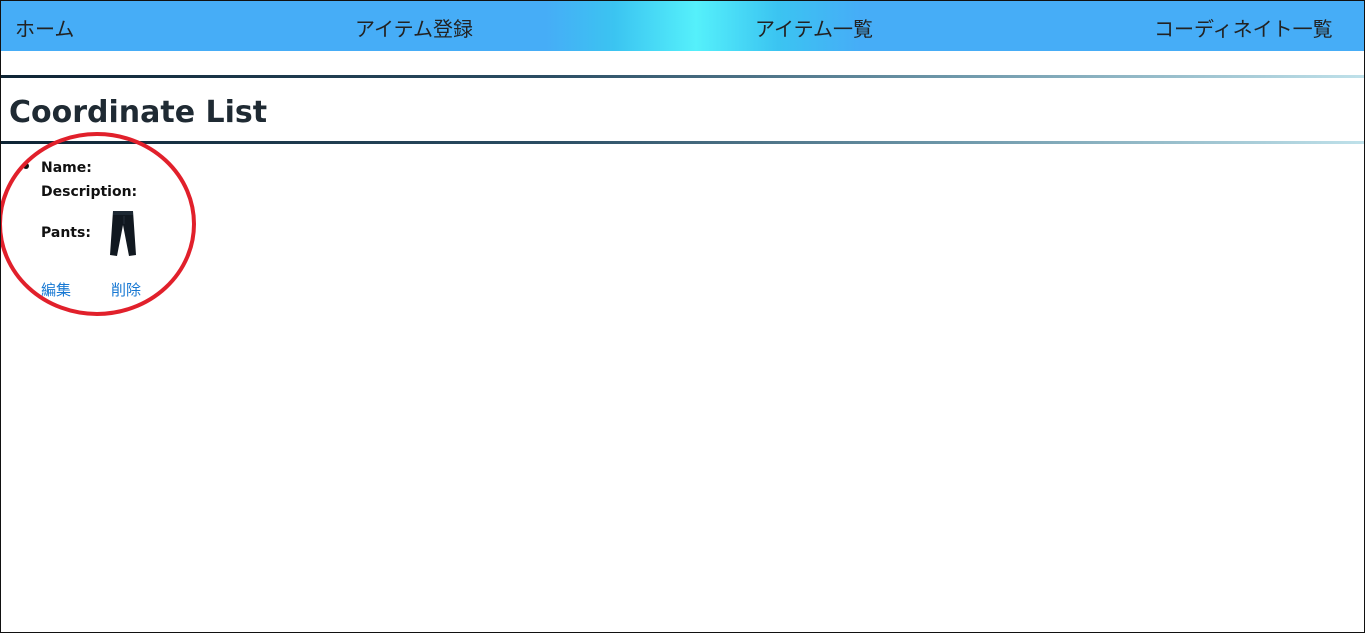  What do you see at coordinates (1243, 29) in the screenshot?
I see `nav-coordinate-list-link: コーディネイト一覧` at bounding box center [1243, 29].